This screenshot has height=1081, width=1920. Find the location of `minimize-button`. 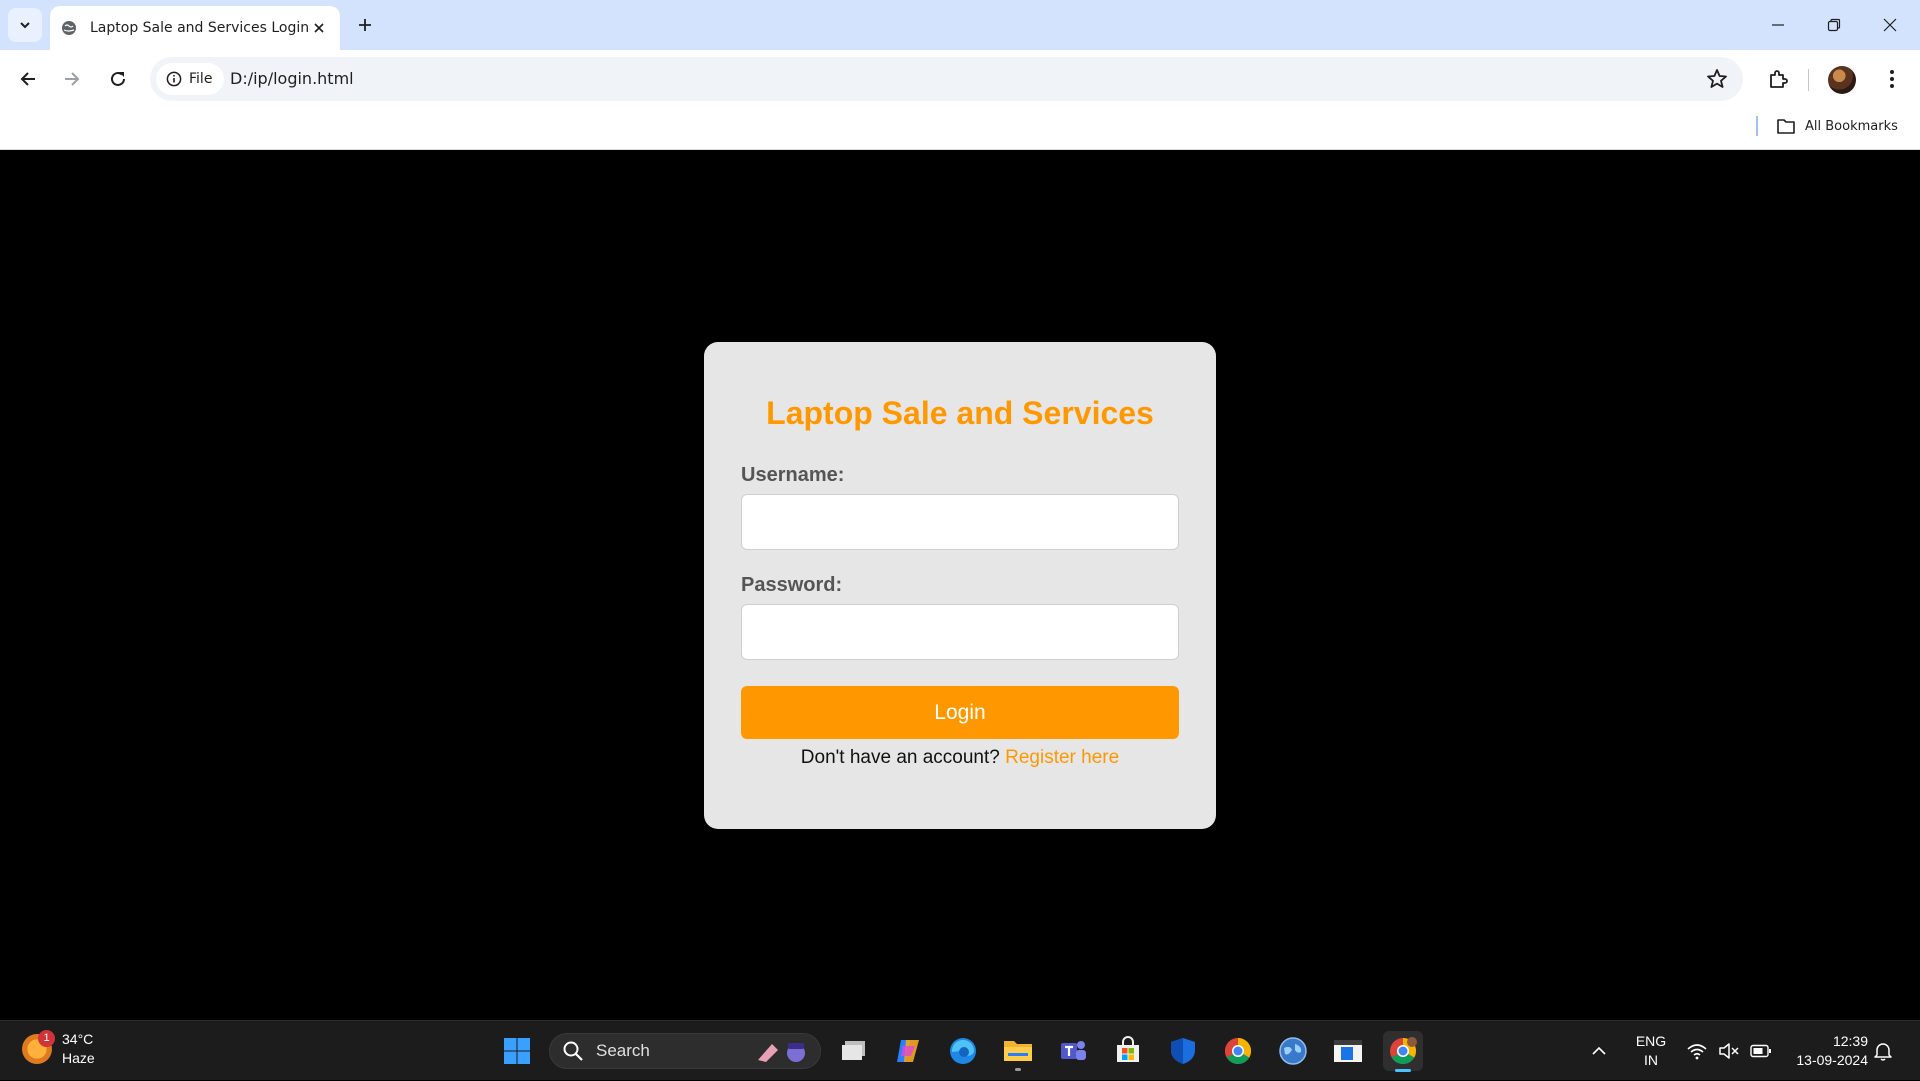

minimize-button is located at coordinates (1778, 25).